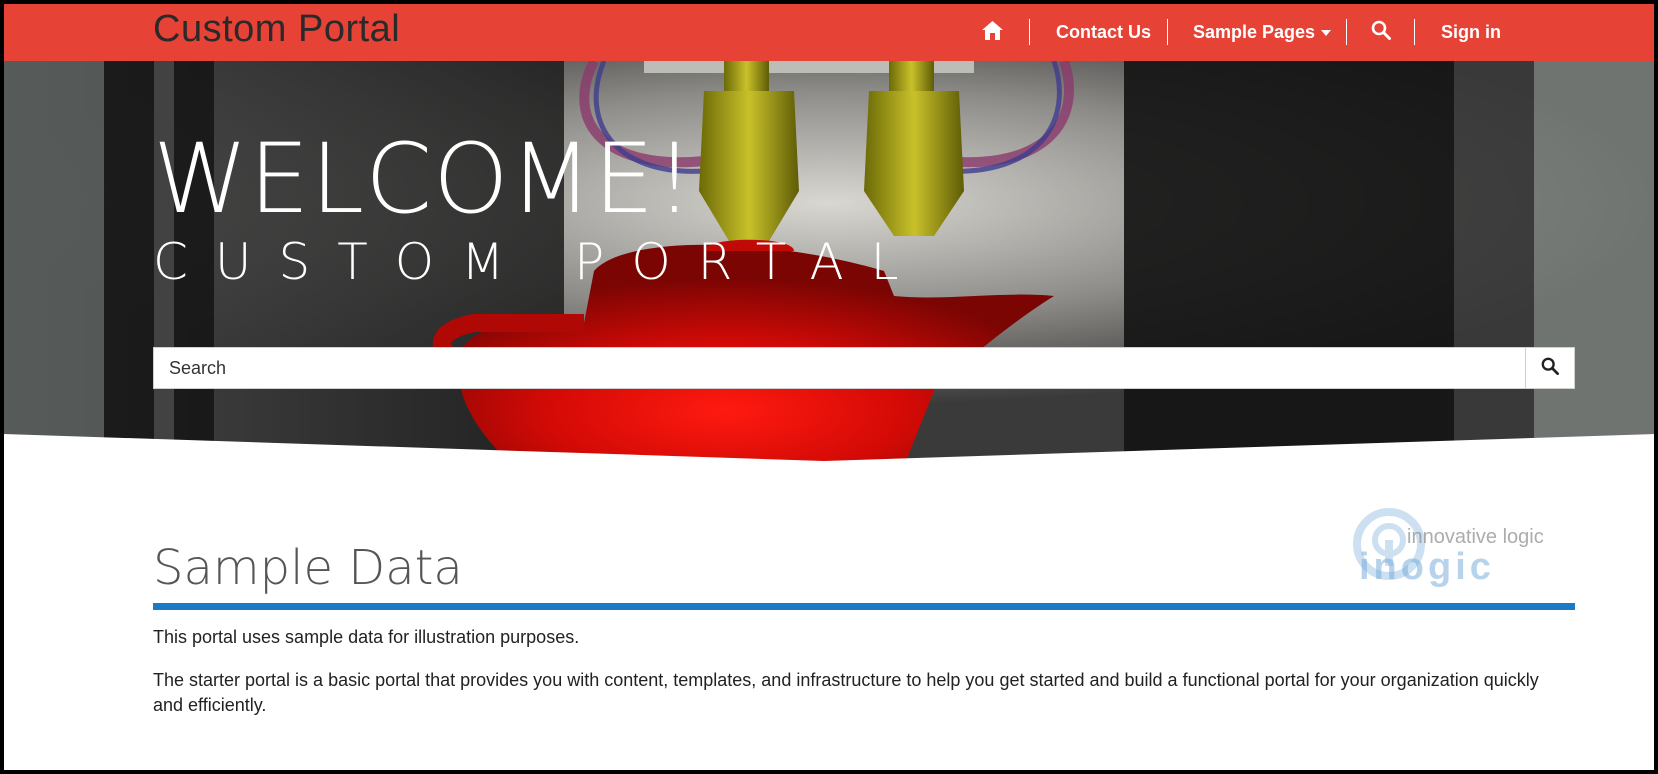 Image resolution: width=1658 pixels, height=774 pixels. What do you see at coordinates (1103, 32) in the screenshot?
I see `nav-contact-us: Contact Us` at bounding box center [1103, 32].